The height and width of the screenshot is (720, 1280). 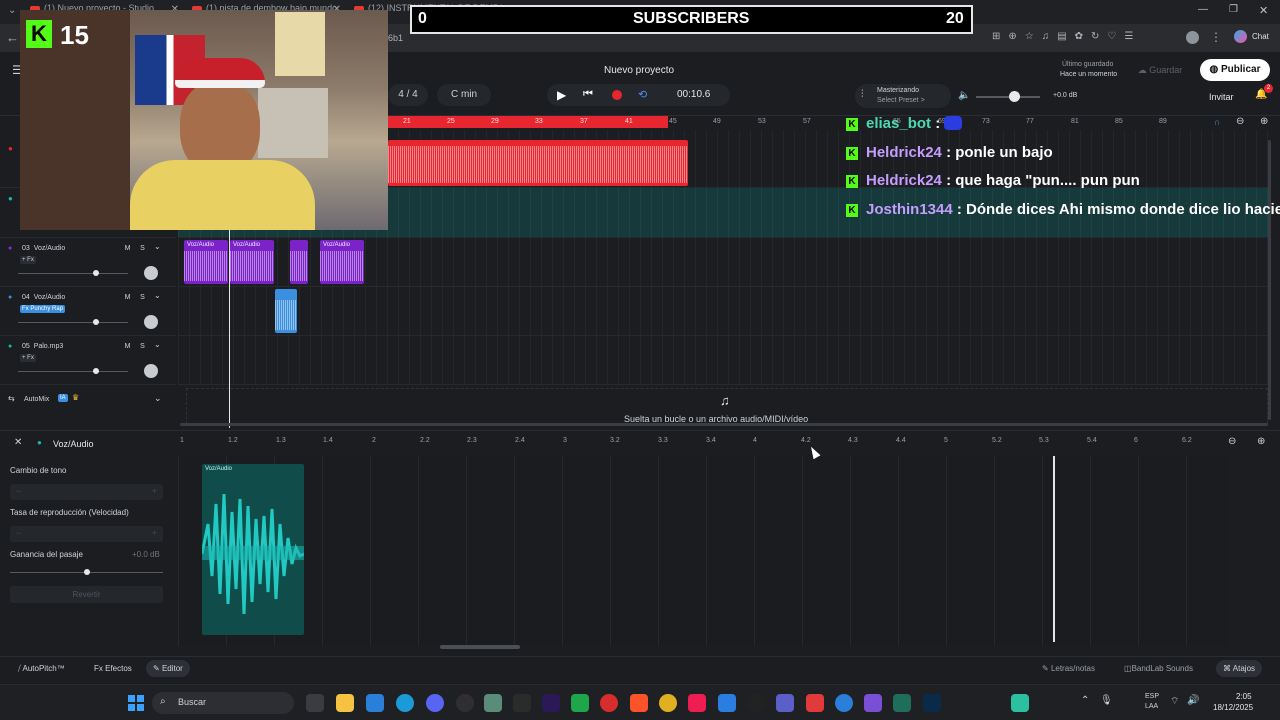 I want to click on invite-button: Invitar, so click(x=1221, y=97).